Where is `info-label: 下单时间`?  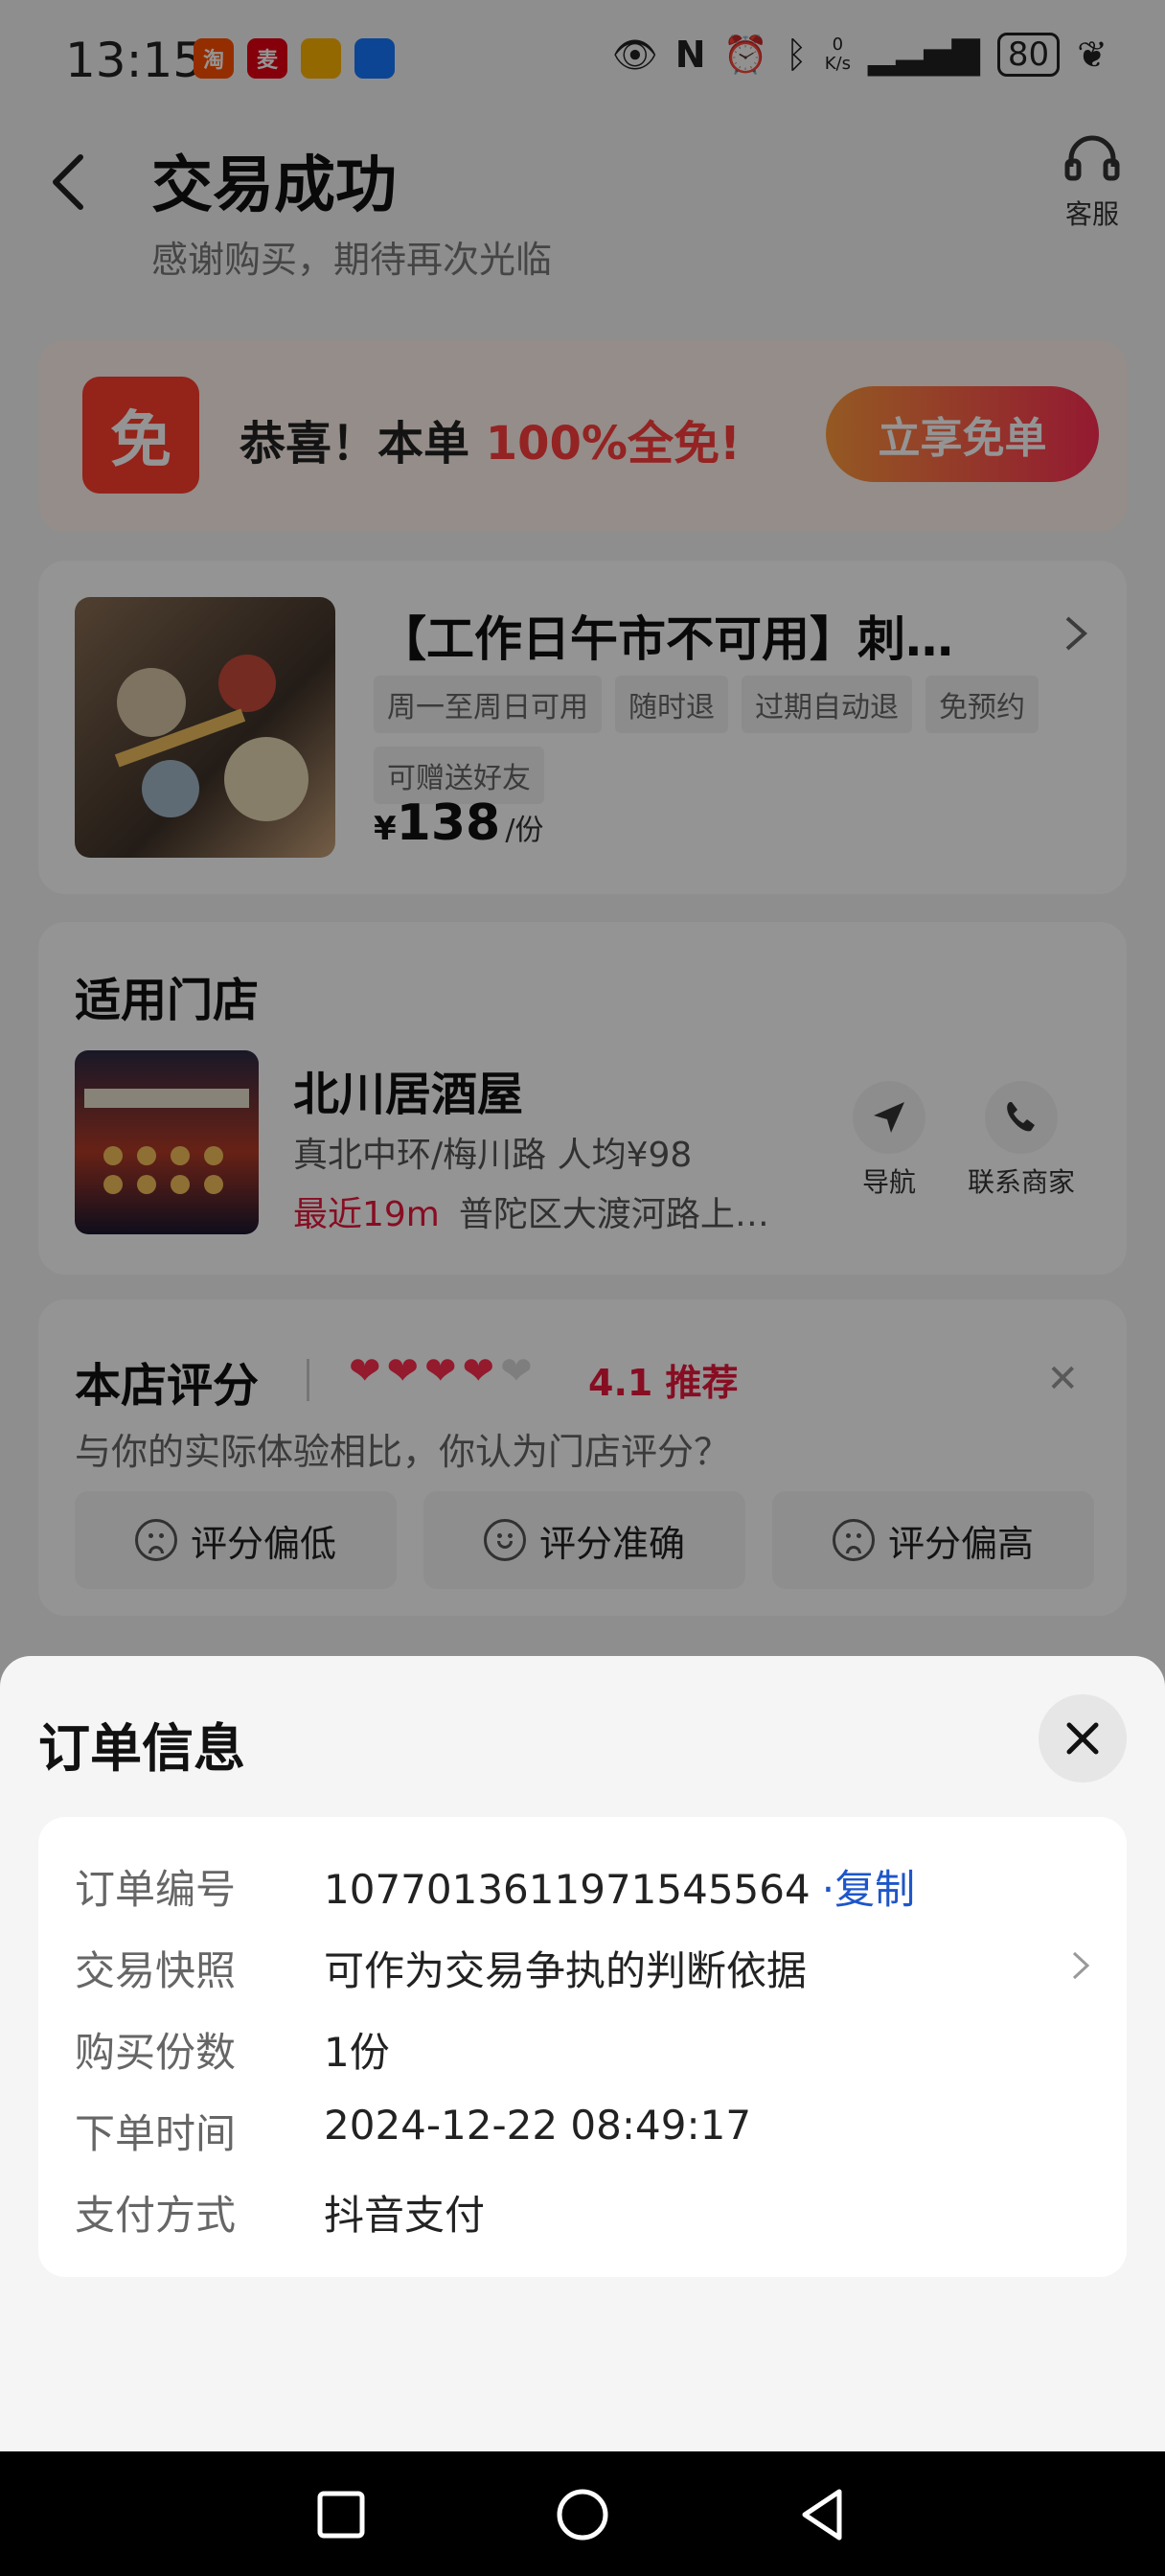
info-label: 下单时间 is located at coordinates (156, 2133).